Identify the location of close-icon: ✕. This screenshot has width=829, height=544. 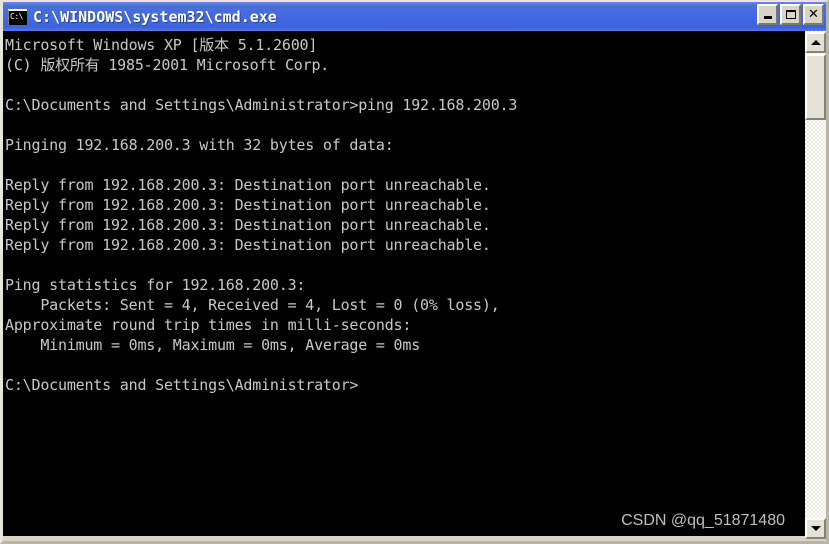
(813, 14).